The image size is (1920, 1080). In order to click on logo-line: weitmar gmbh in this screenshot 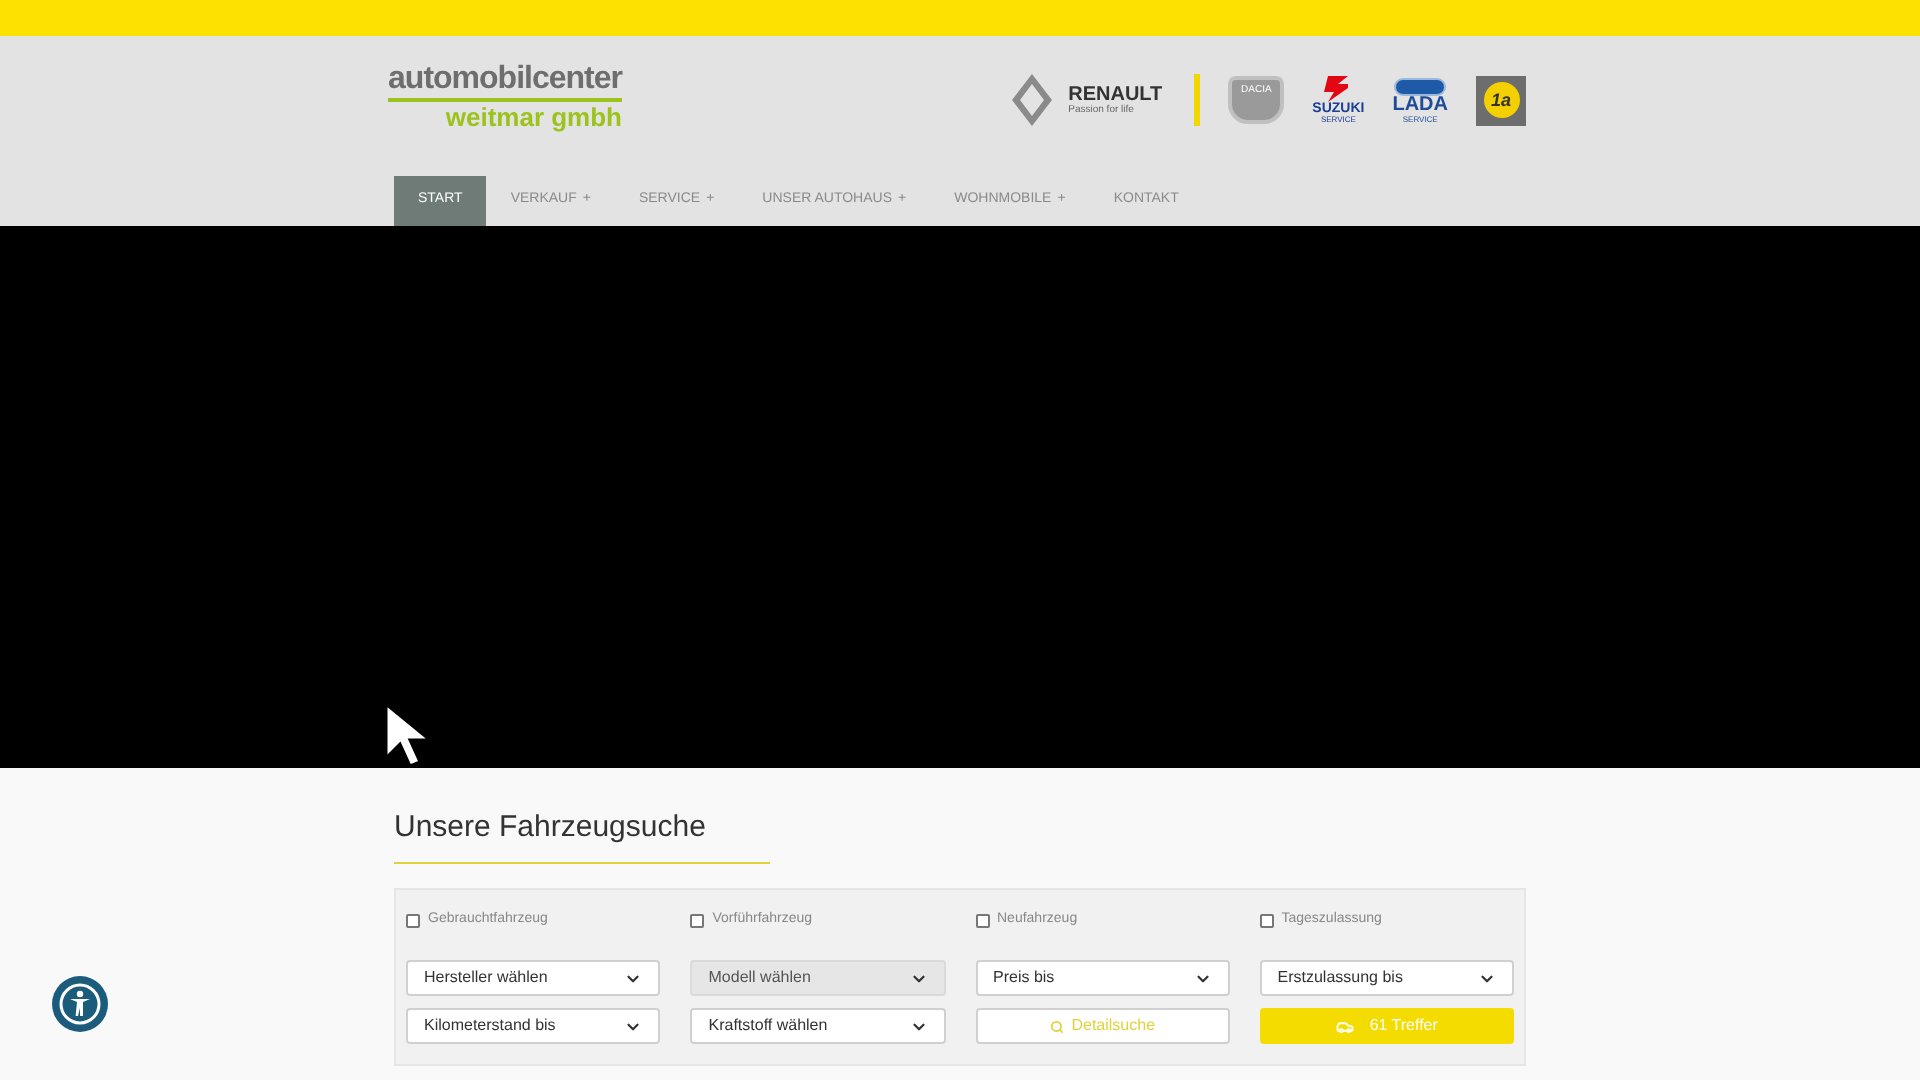, I will do `click(533, 117)`.